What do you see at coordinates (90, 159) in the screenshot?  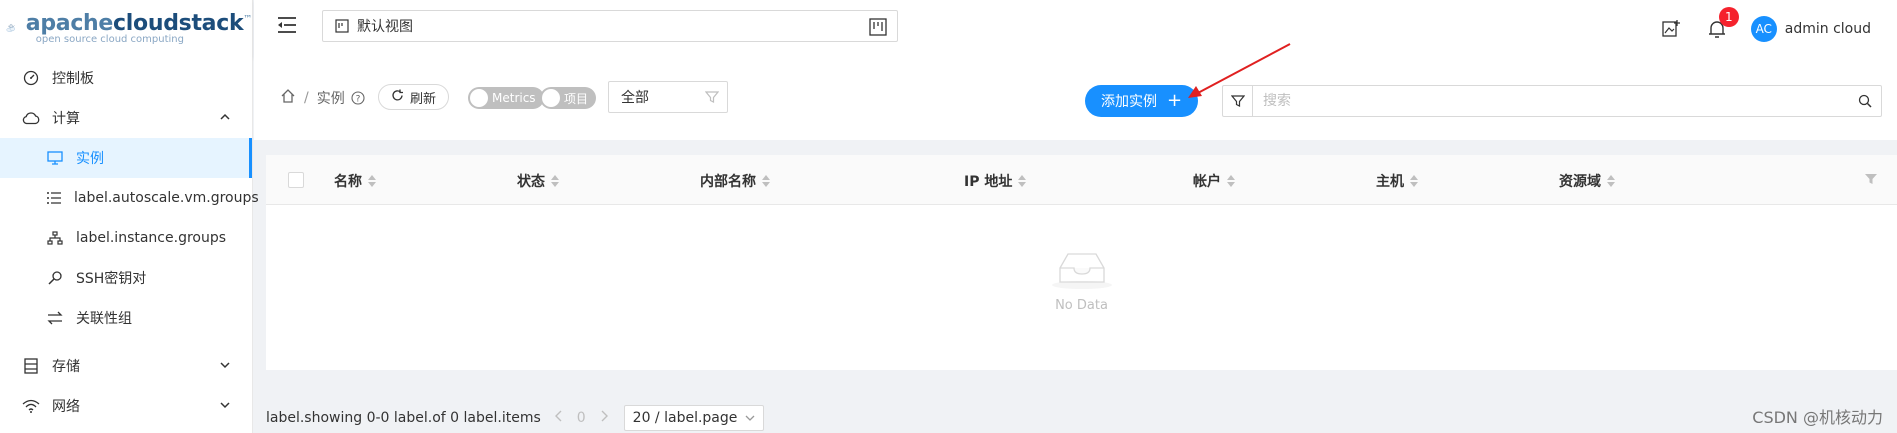 I see `sidebar-item-label: 实例` at bounding box center [90, 159].